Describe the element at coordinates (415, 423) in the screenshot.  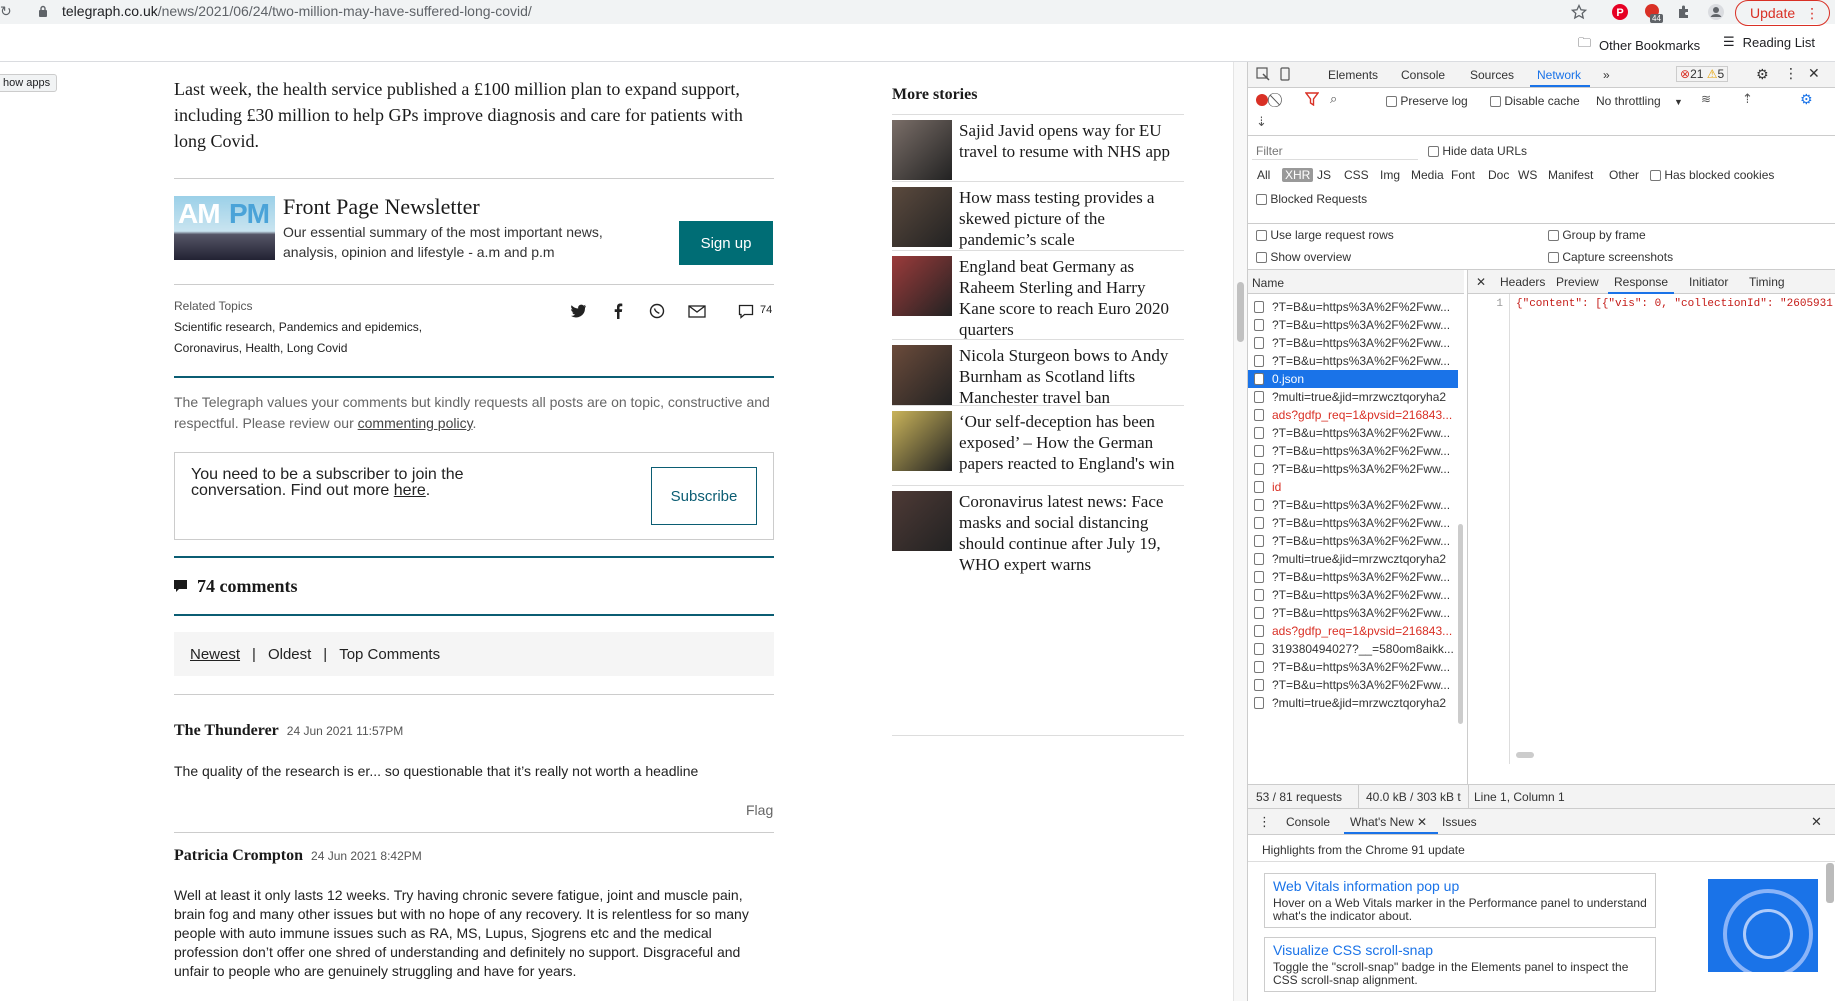
I see `commenting-policy-link: commenting policy` at that location.